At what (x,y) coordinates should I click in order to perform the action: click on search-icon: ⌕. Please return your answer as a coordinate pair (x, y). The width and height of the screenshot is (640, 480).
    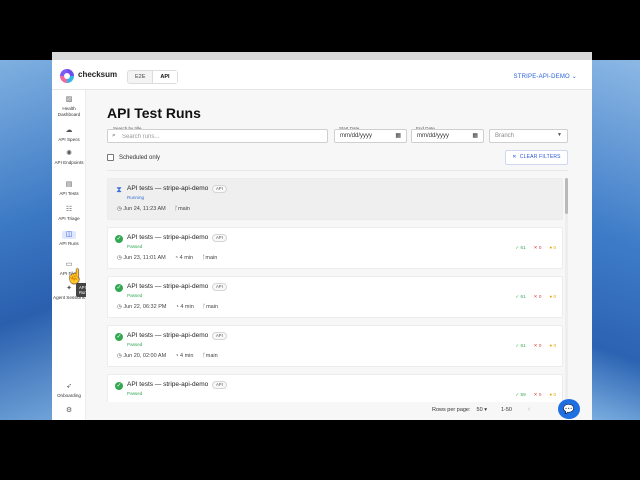
    Looking at the image, I should click on (114, 135).